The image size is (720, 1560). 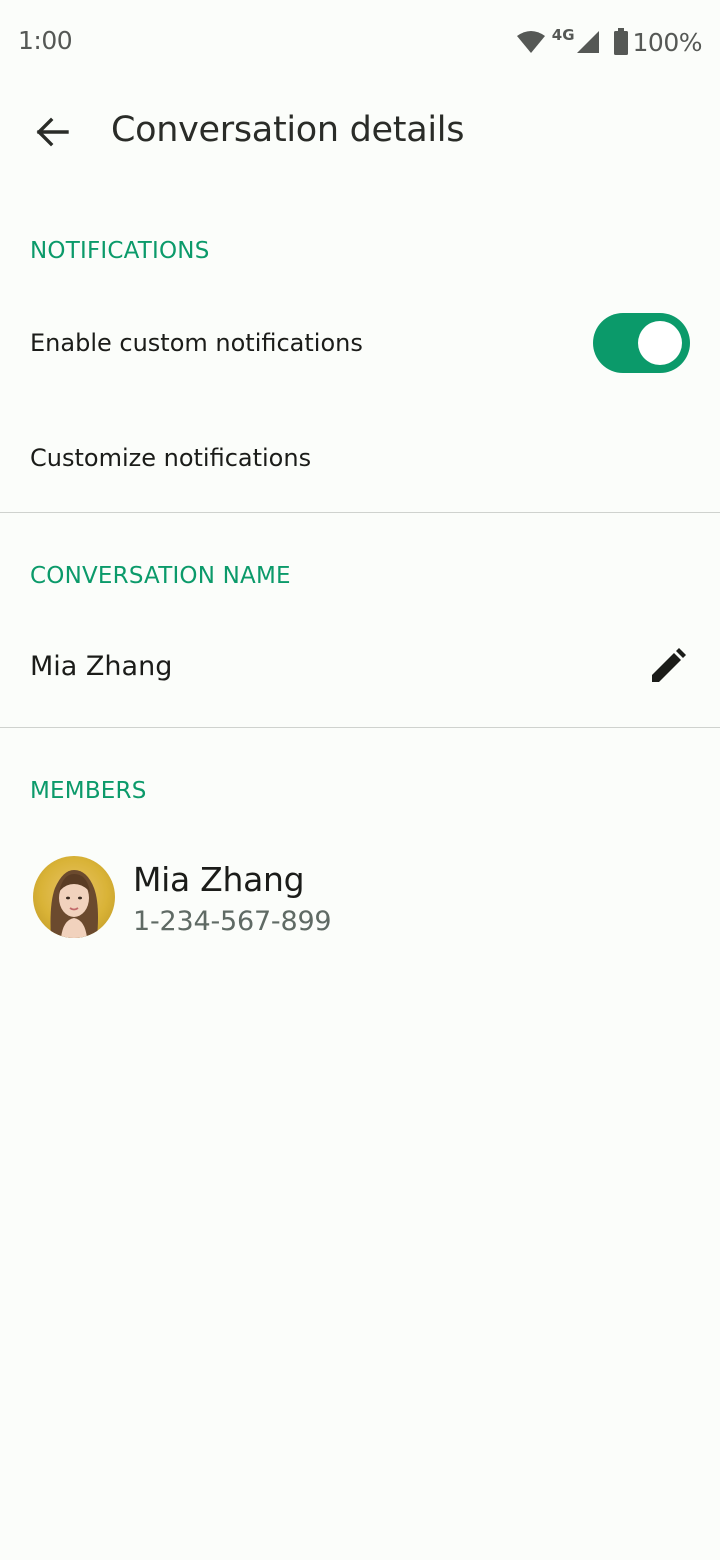 I want to click on back-button, so click(x=52, y=134).